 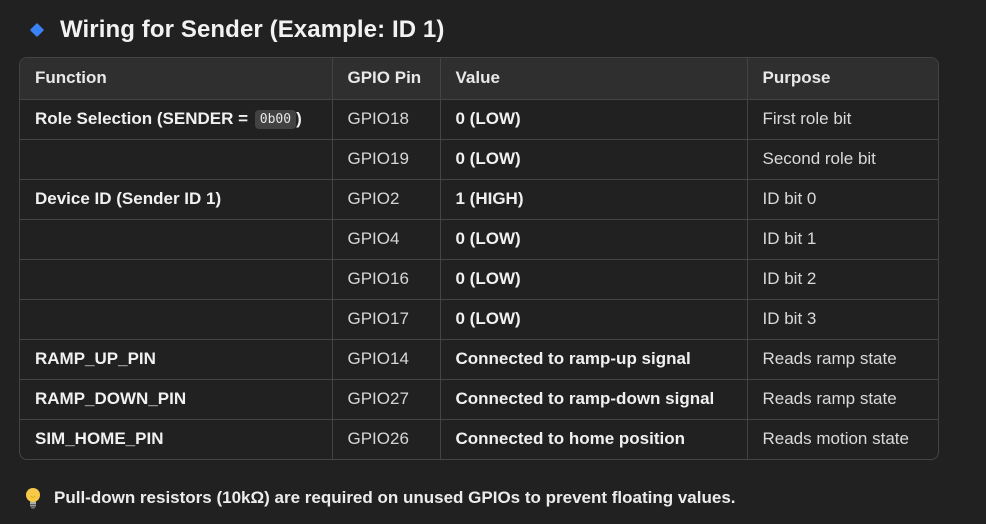 What do you see at coordinates (37, 30) in the screenshot?
I see `diamond-bullet-icon` at bounding box center [37, 30].